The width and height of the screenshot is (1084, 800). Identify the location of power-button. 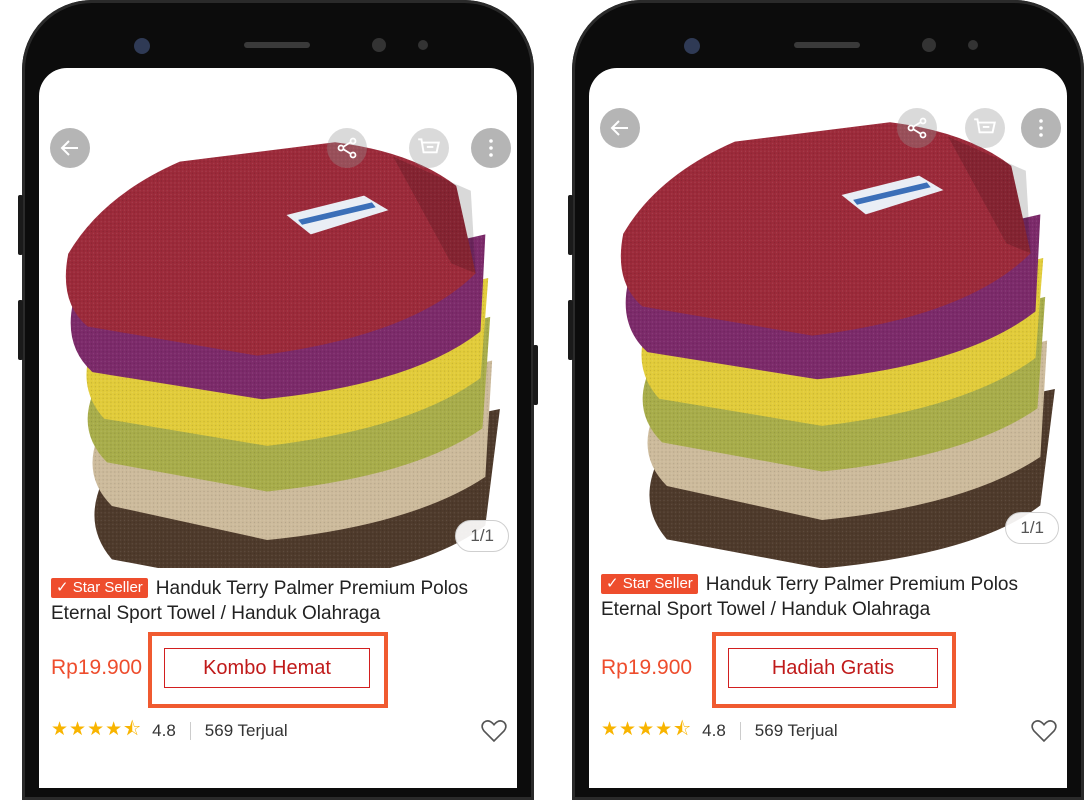
(535, 375).